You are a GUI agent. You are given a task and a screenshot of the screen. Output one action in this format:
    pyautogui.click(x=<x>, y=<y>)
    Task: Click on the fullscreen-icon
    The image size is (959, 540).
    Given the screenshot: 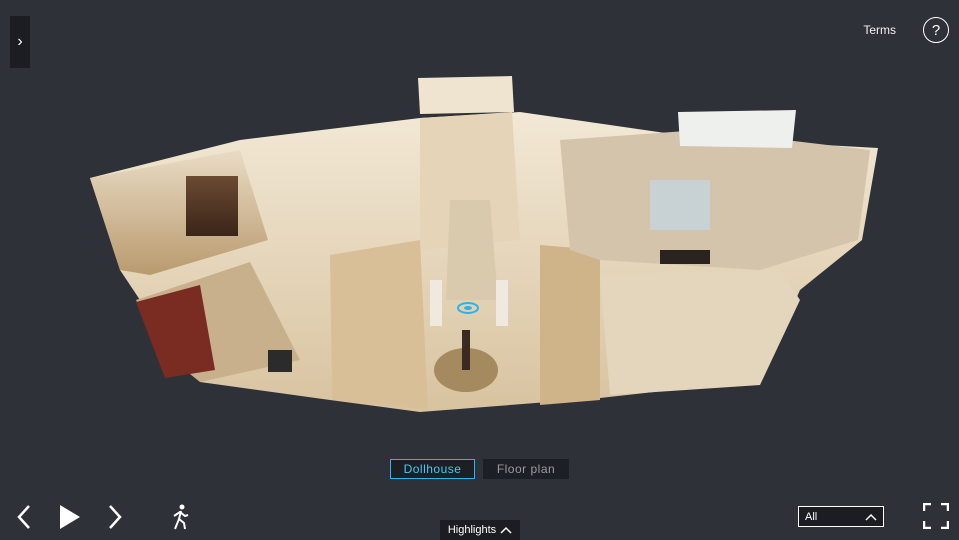 What is the action you would take?
    pyautogui.click(x=936, y=516)
    